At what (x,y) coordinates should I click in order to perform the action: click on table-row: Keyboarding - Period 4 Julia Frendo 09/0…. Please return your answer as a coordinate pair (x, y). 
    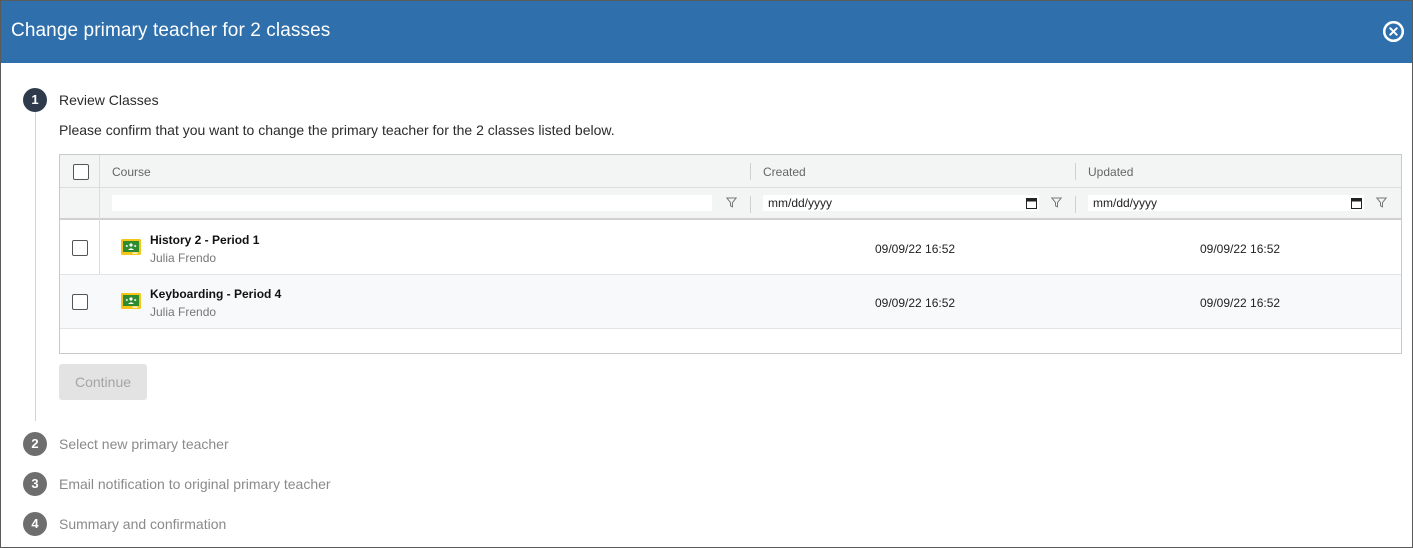
    Looking at the image, I should click on (730, 302).